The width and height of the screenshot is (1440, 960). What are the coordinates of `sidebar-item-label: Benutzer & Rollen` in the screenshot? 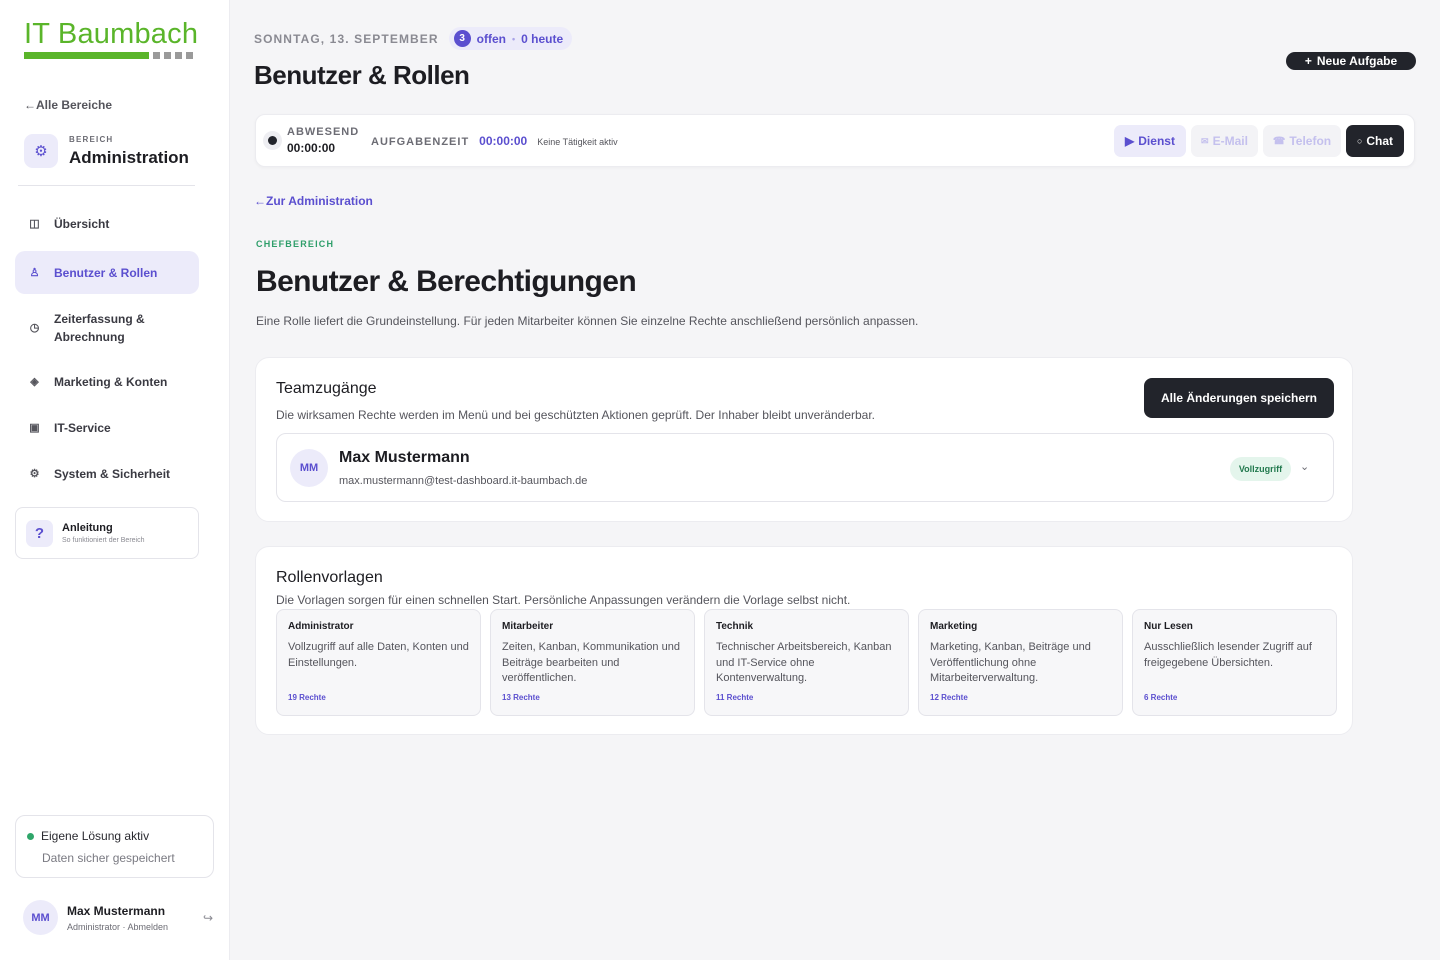 It's located at (106, 272).